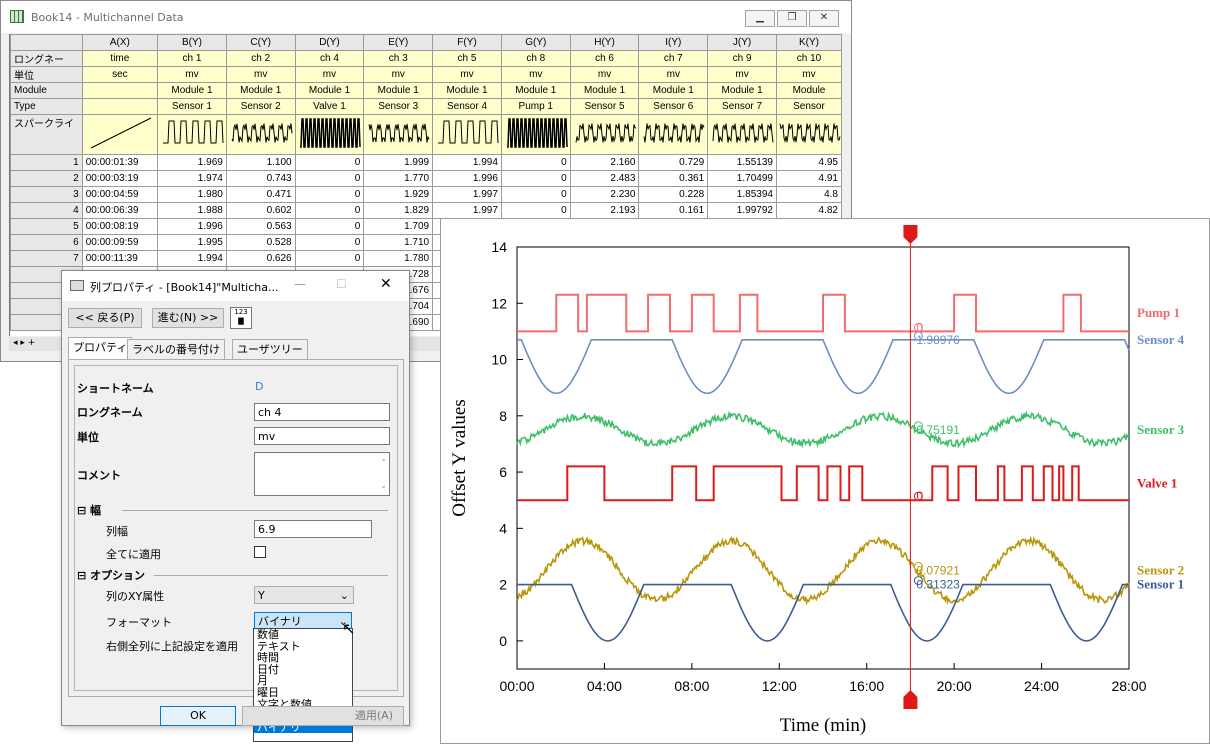  Describe the element at coordinates (386, 284) in the screenshot. I see `close-icon: ✕` at that location.